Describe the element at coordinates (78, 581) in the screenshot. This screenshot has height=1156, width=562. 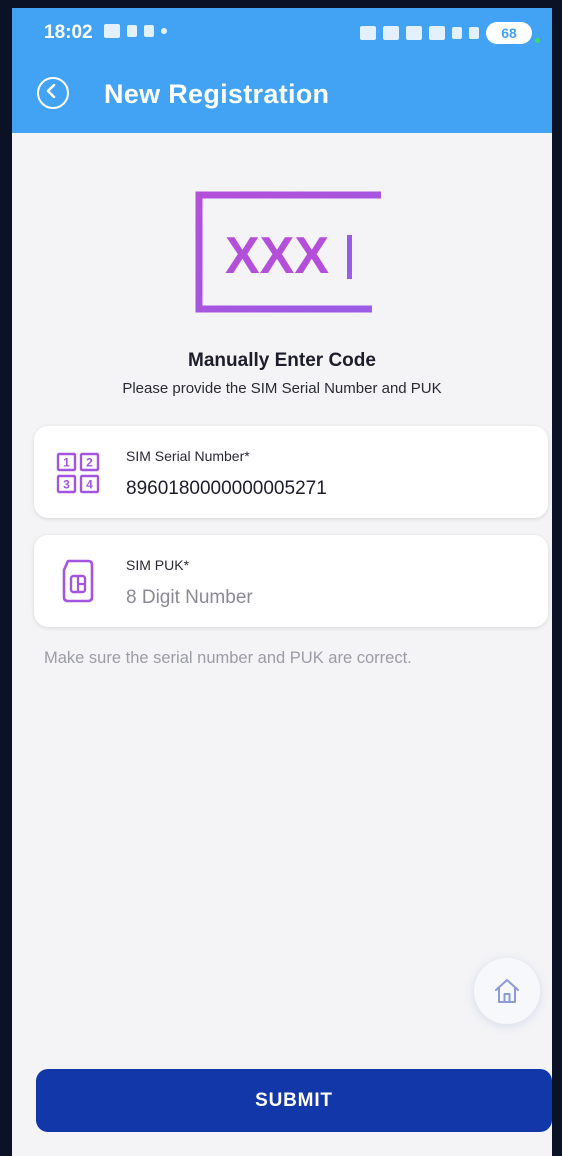
I see `sim-card-icon` at that location.